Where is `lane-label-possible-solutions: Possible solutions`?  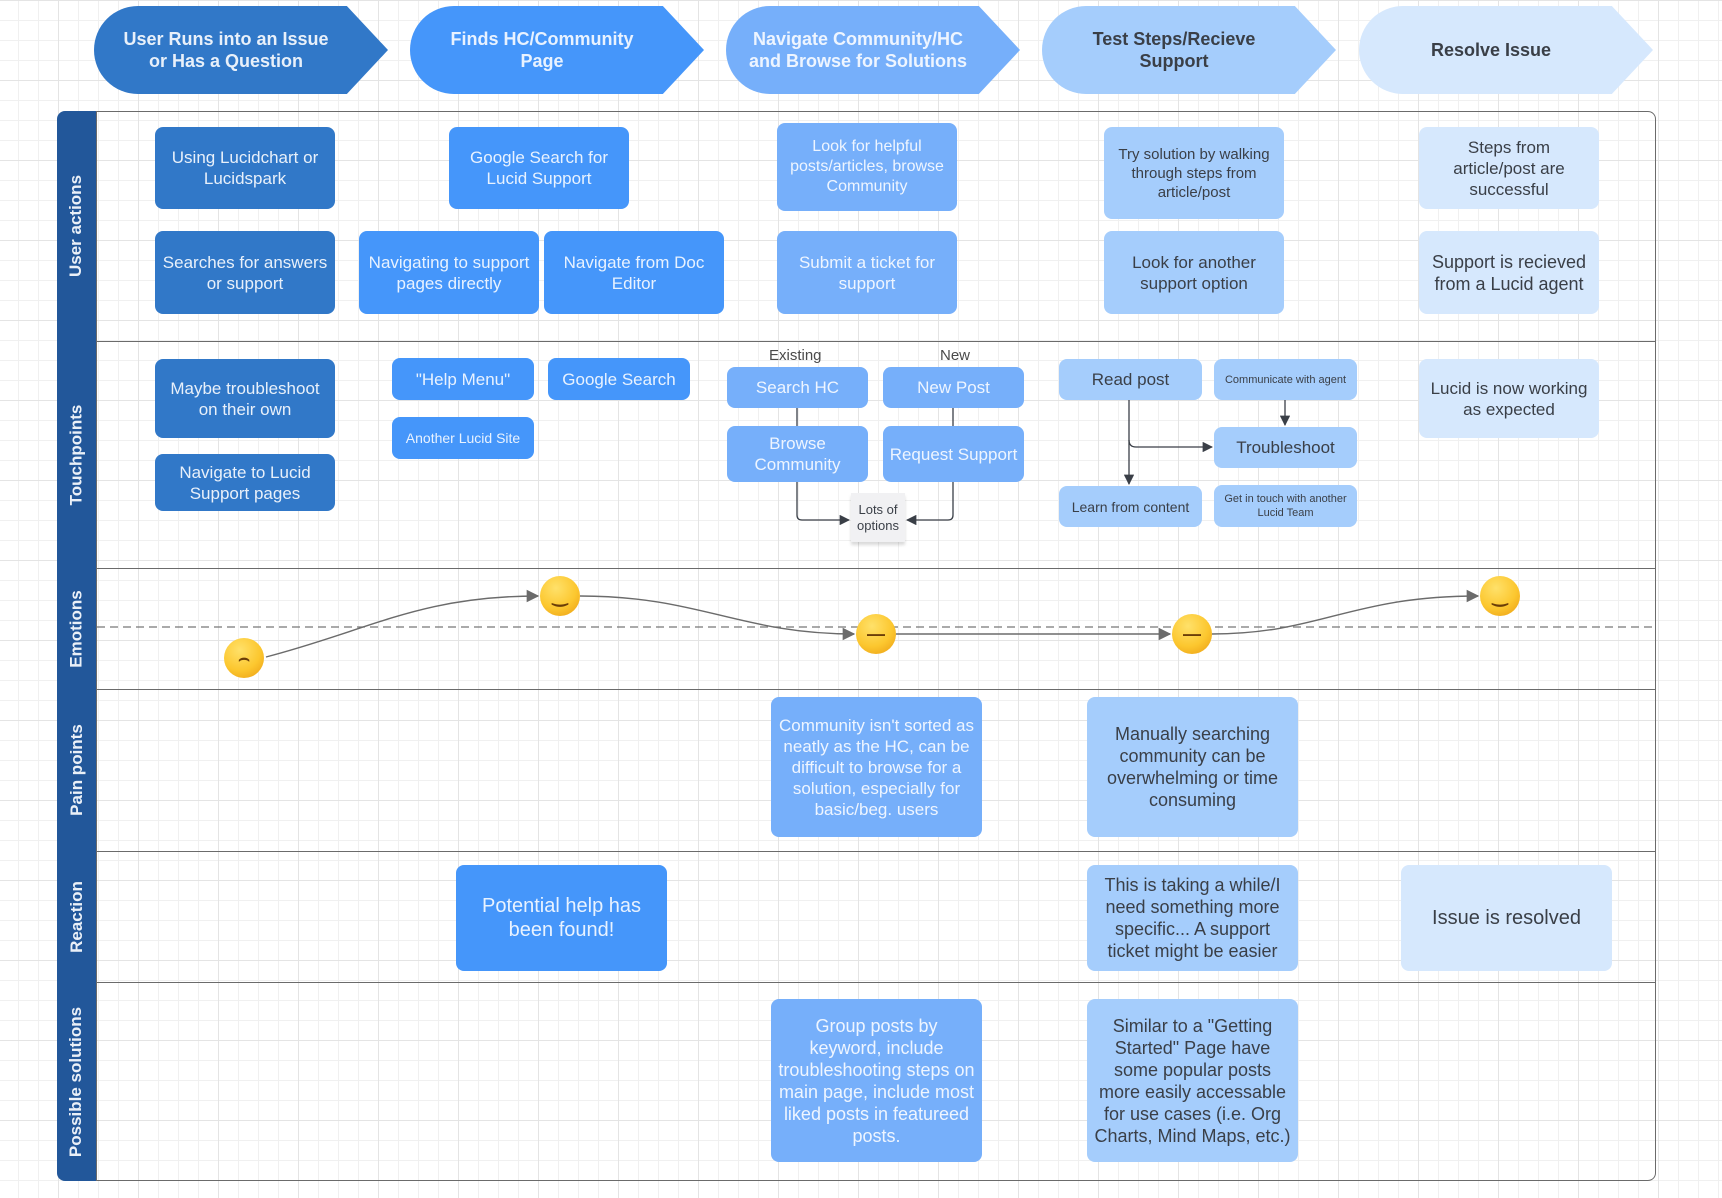
lane-label-possible-solutions: Possible solutions is located at coordinates (77, 1081).